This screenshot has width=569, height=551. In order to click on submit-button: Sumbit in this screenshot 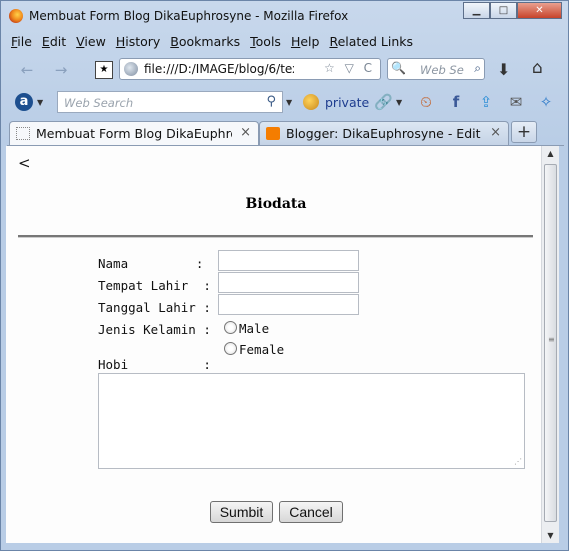, I will do `click(241, 512)`.